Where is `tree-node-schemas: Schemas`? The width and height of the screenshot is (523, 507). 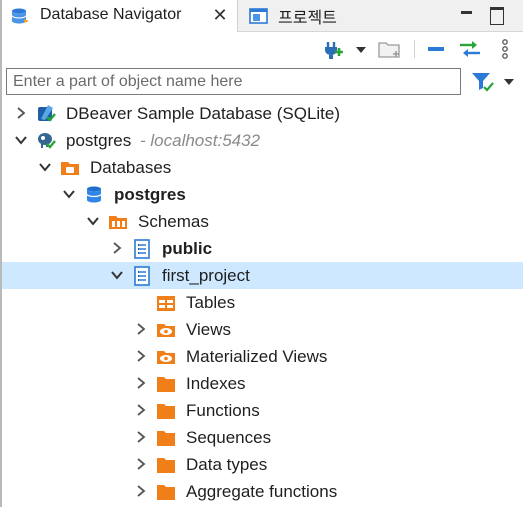 tree-node-schemas: Schemas is located at coordinates (262, 221).